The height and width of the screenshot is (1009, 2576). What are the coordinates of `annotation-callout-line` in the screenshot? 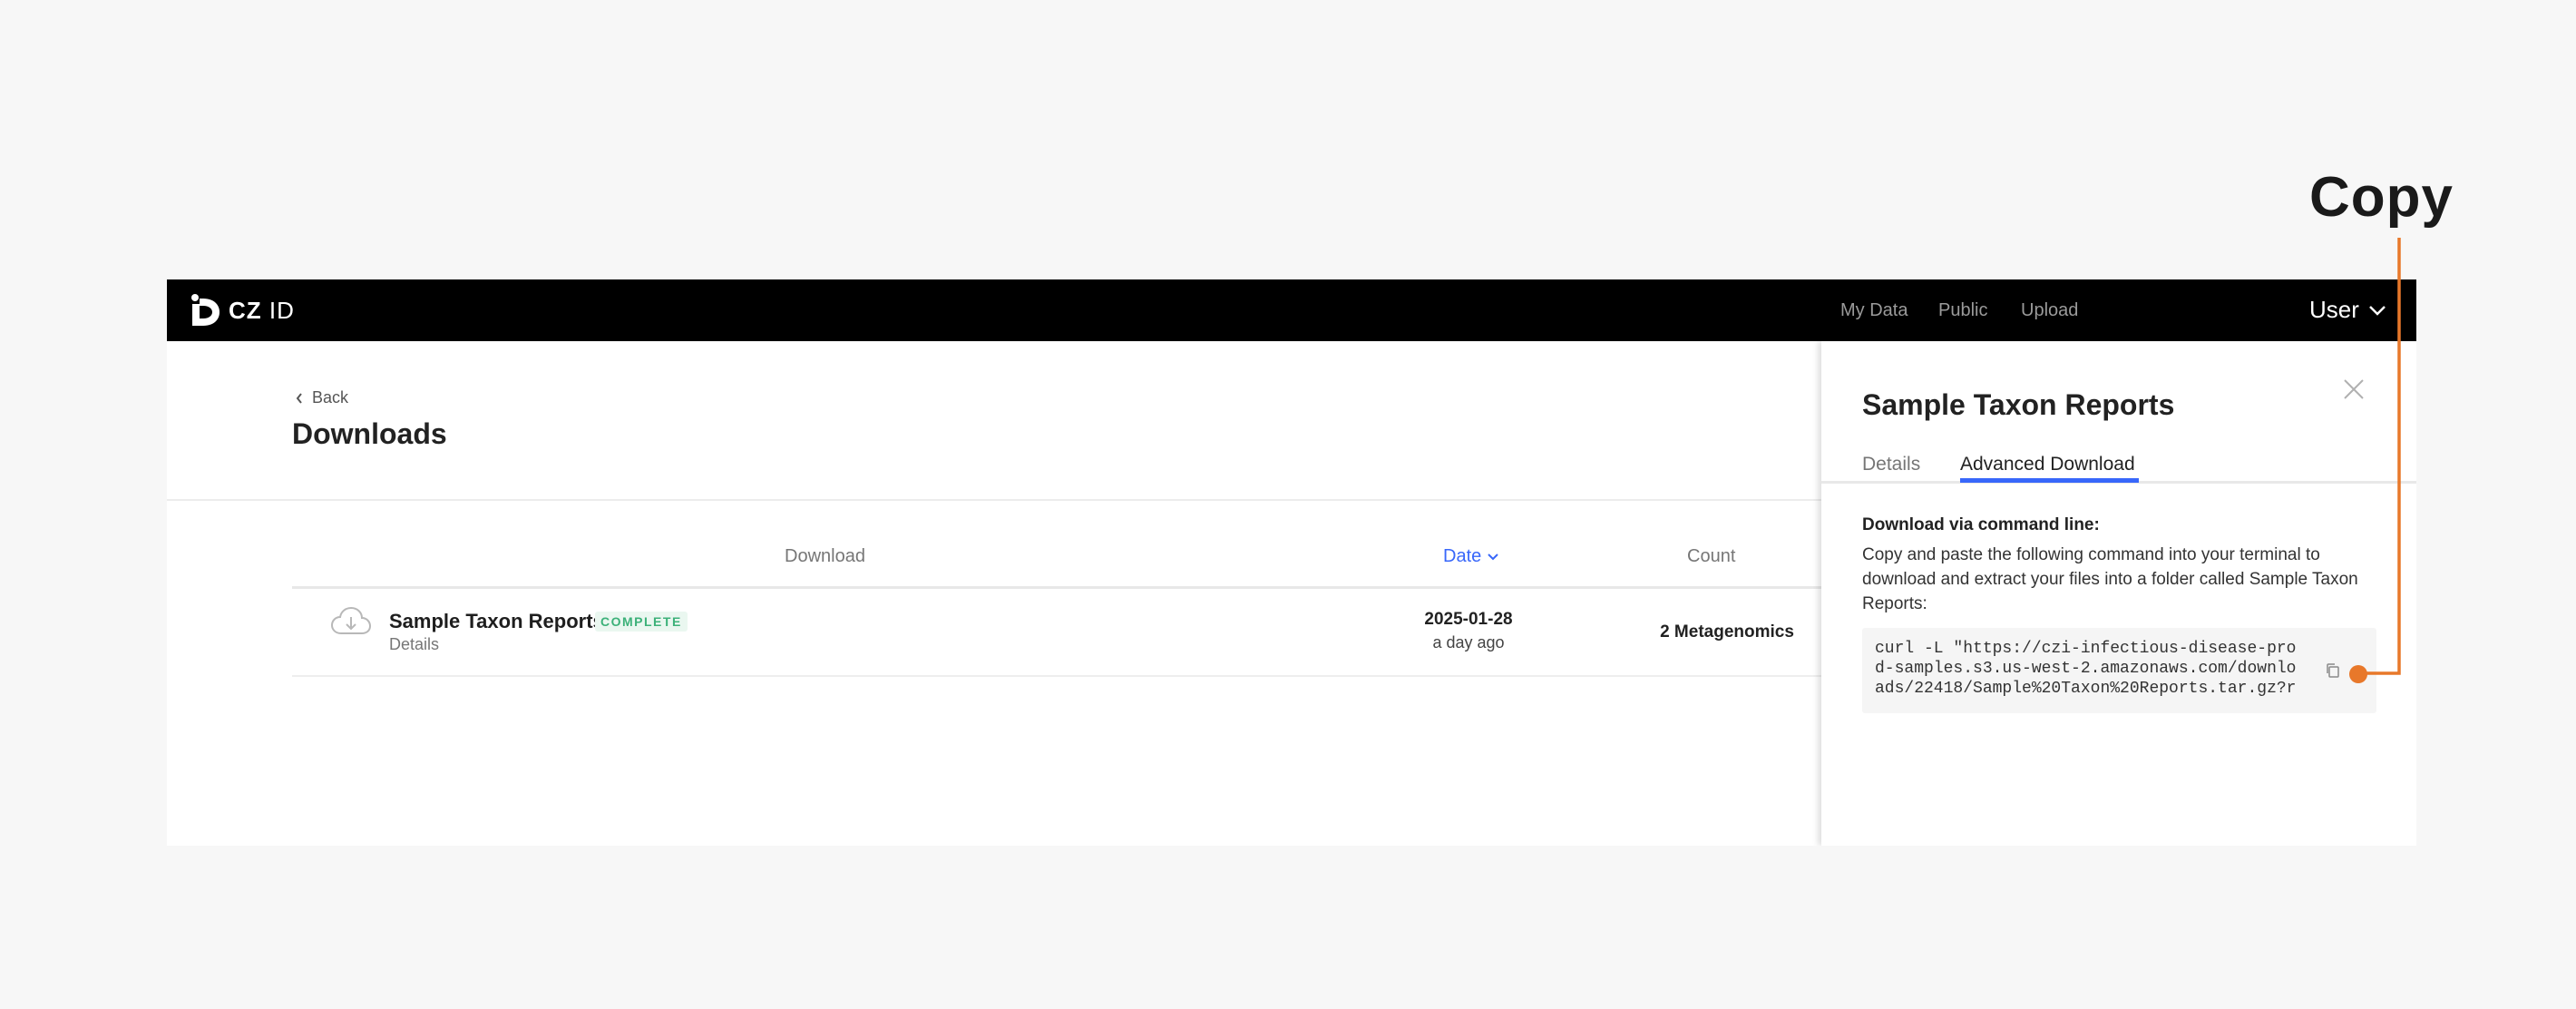 It's located at (2375, 461).